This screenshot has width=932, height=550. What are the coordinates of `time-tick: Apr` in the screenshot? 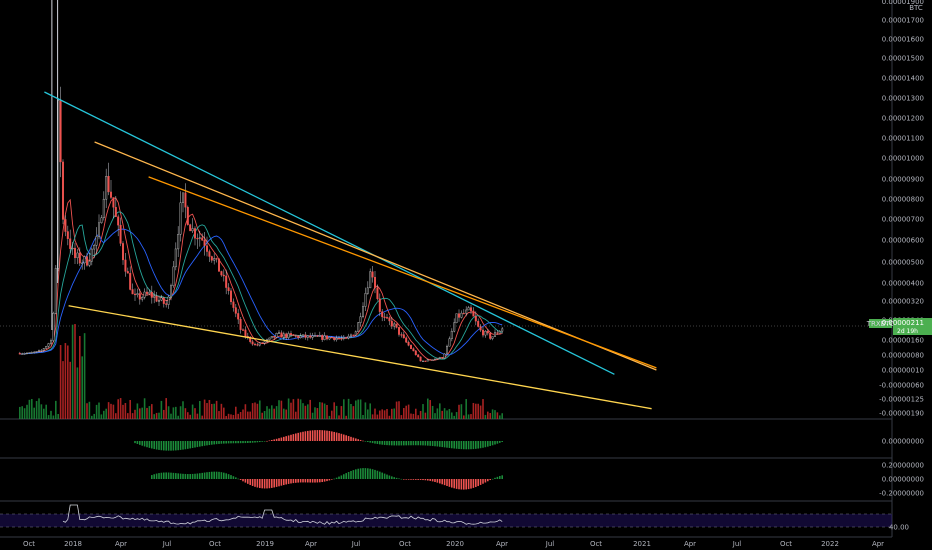 It's located at (878, 544).